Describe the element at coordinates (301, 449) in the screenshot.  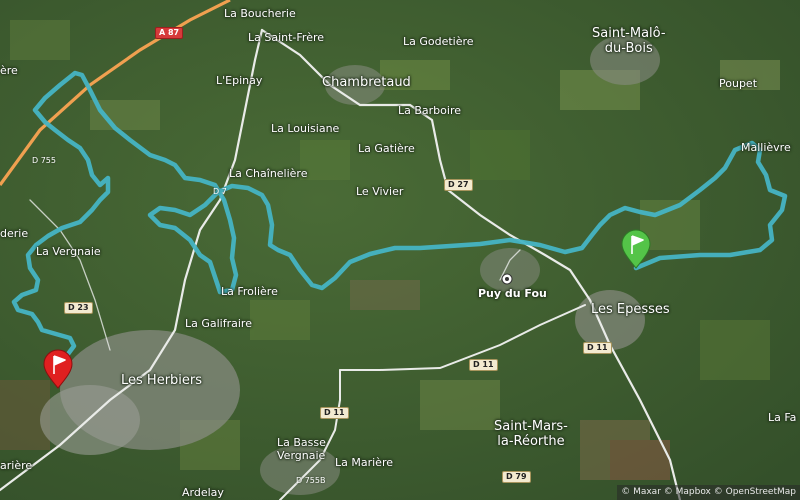
I see `place-la-basse-vergnaie: La Basse Vergnaie` at that location.